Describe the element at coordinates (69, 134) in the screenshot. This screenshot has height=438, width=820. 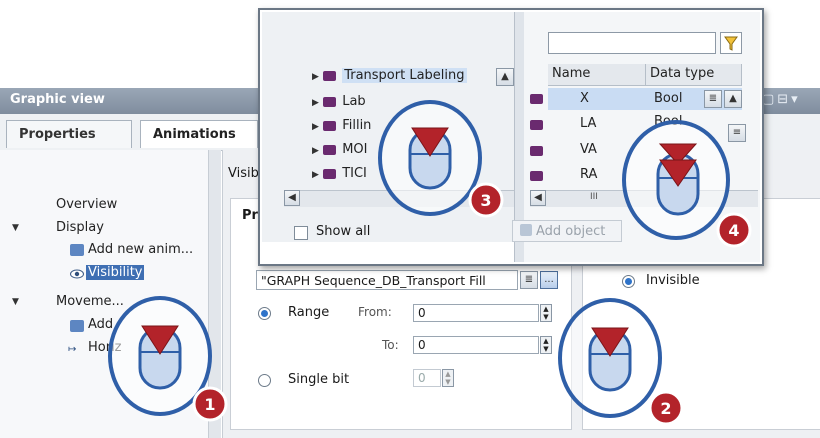
I see `tab-properties: Properties` at that location.